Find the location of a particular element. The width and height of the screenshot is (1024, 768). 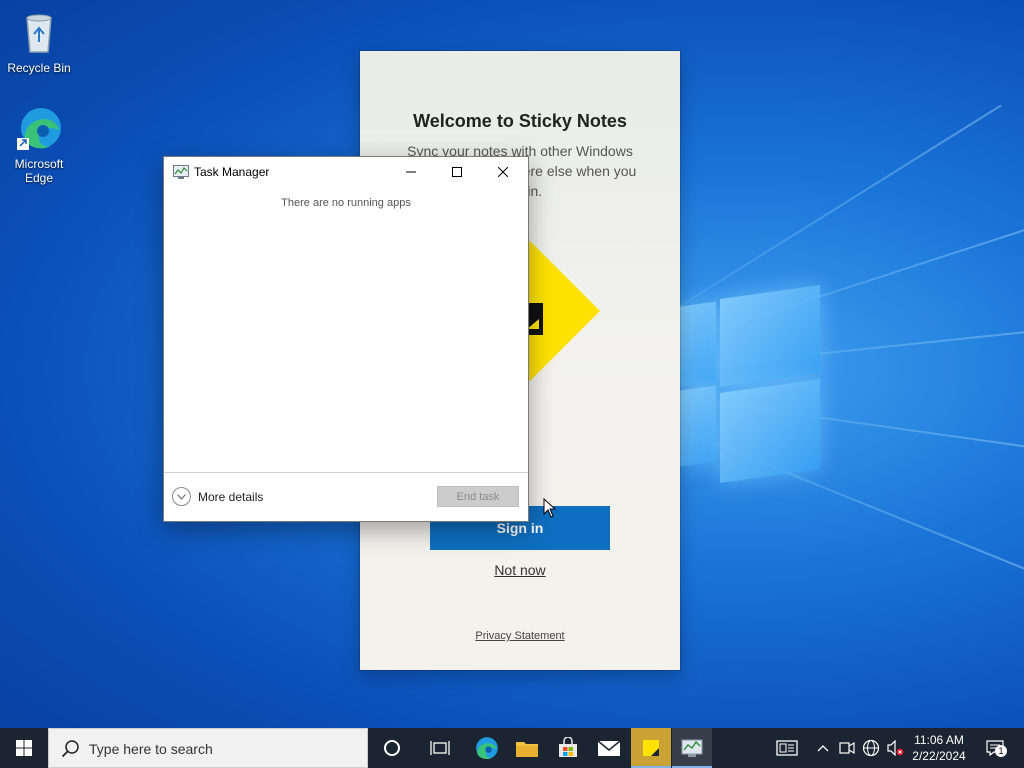

globe-icon is located at coordinates (871, 748).